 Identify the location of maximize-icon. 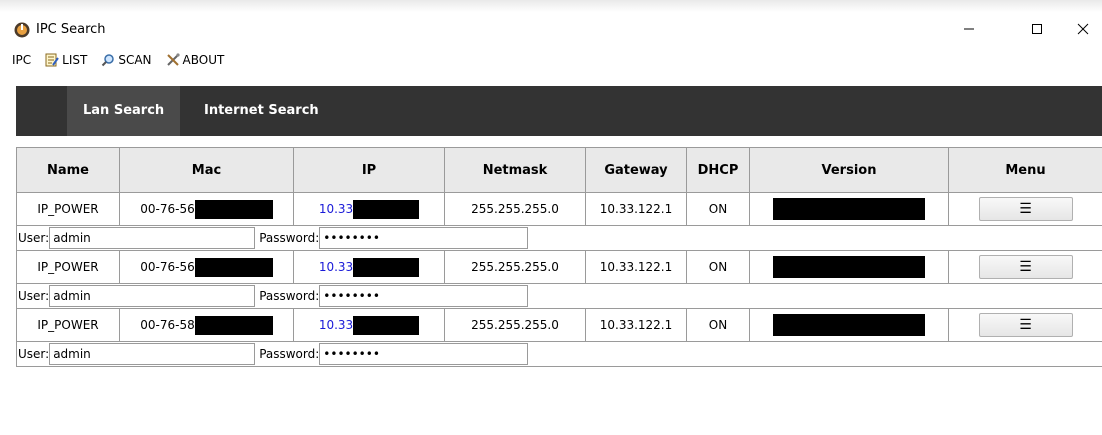
(1037, 29).